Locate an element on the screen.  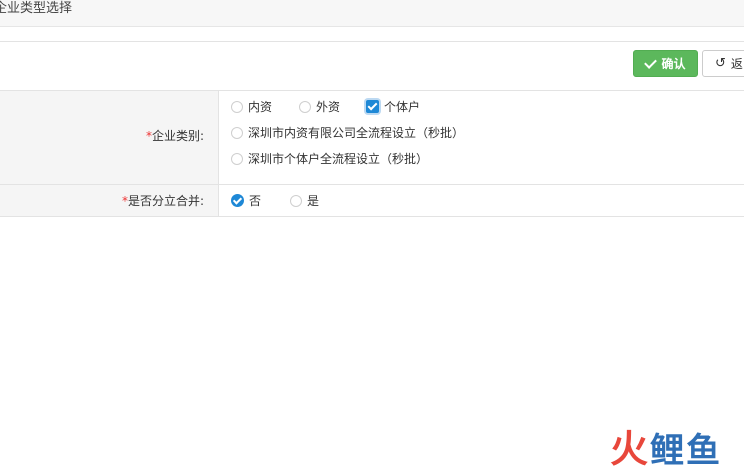
watermark-text: 鲤鱼 is located at coordinates (686, 451).